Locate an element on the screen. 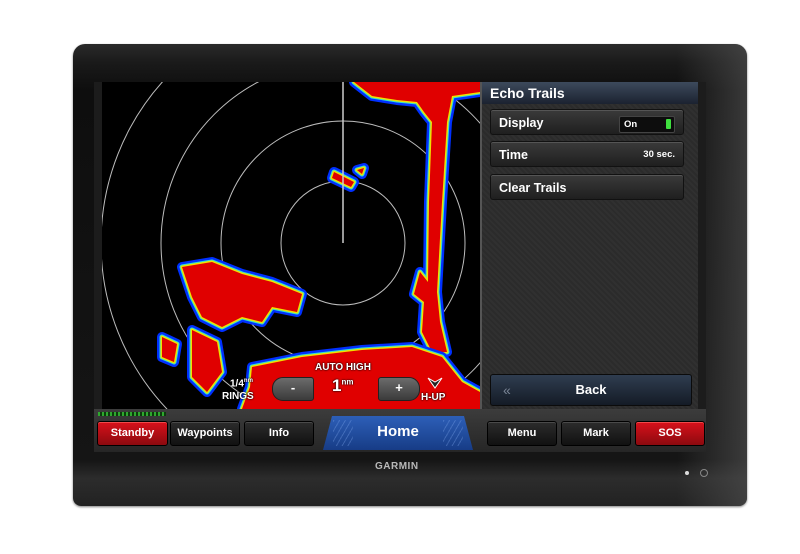 The height and width of the screenshot is (554, 800). home-label: Home is located at coordinates (398, 431).